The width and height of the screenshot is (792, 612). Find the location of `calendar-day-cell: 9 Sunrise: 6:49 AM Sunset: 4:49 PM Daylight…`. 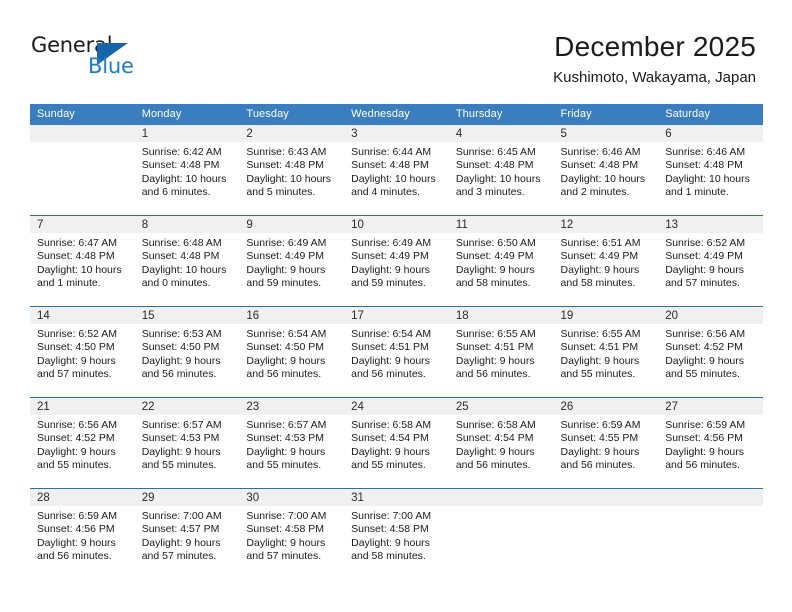

calendar-day-cell: 9 Sunrise: 6:49 AM Sunset: 4:49 PM Daylight… is located at coordinates (292, 261).